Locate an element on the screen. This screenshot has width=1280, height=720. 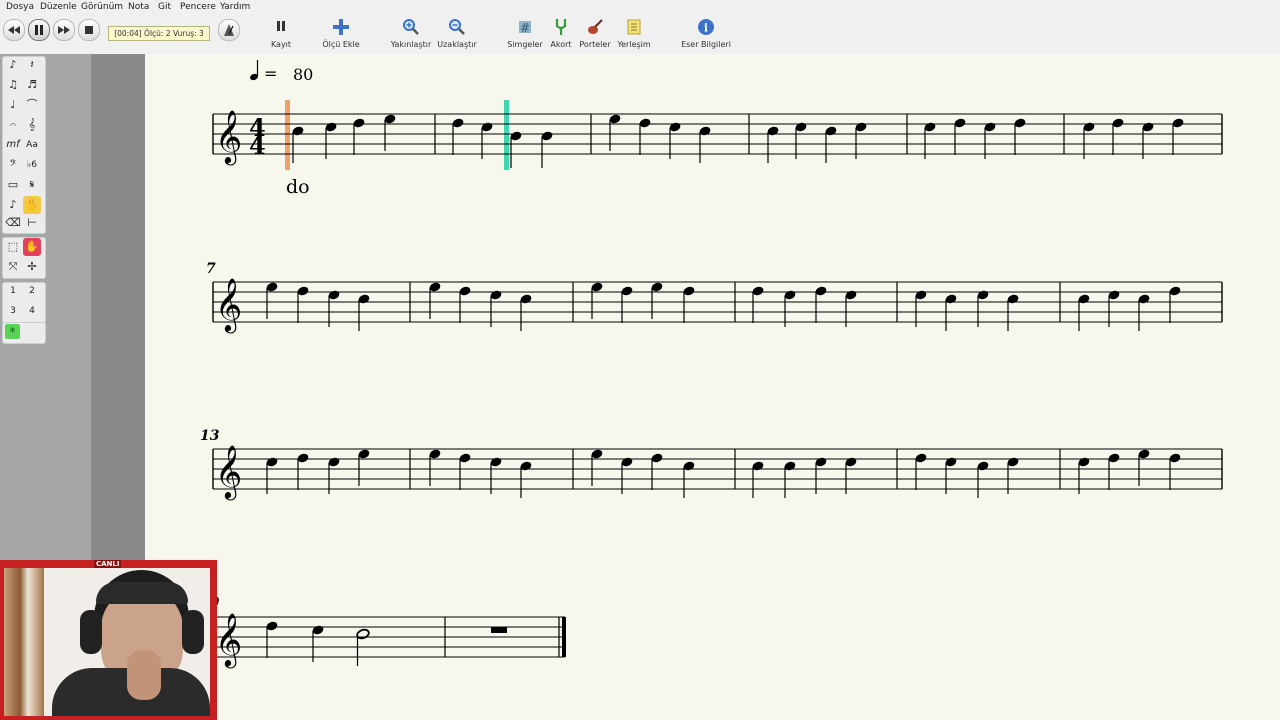
tool-label: Uzaklaştır is located at coordinates (457, 44).